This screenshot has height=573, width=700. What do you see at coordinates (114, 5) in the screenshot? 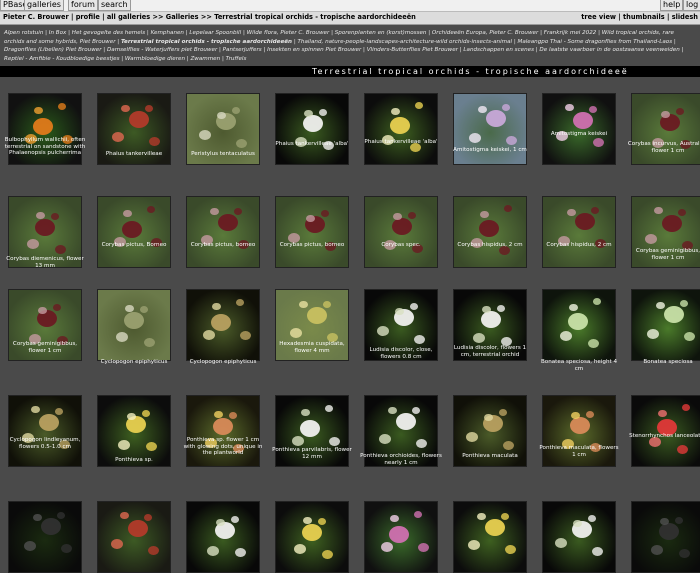
I see `search-button: search` at bounding box center [114, 5].